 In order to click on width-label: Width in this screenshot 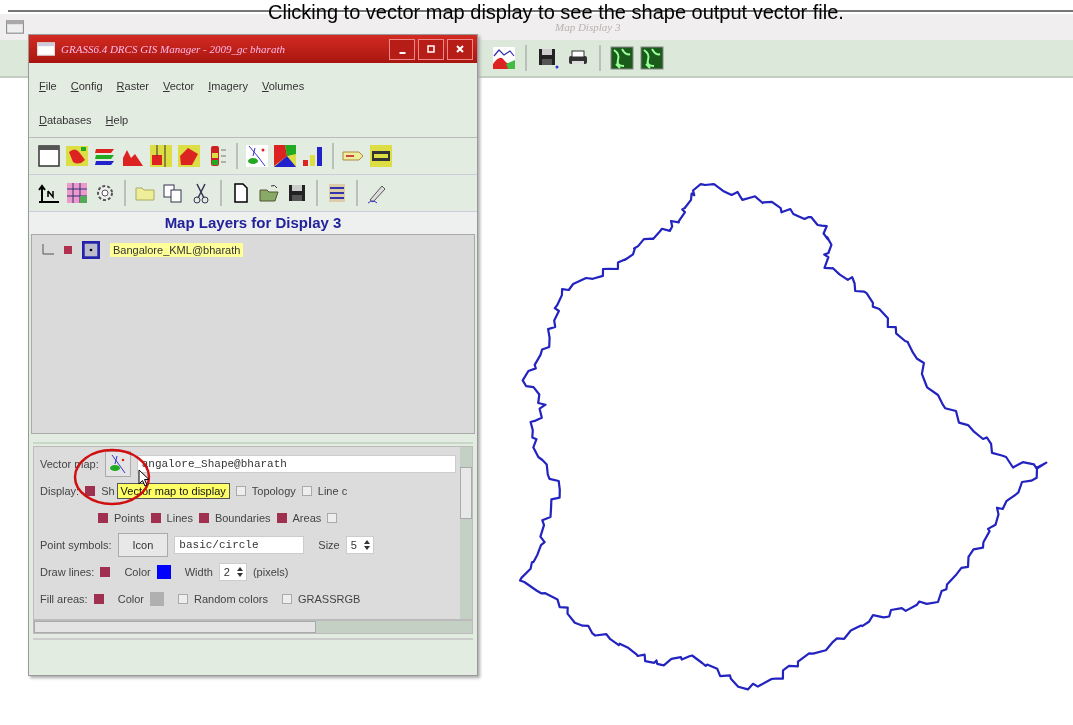, I will do `click(198, 571)`.